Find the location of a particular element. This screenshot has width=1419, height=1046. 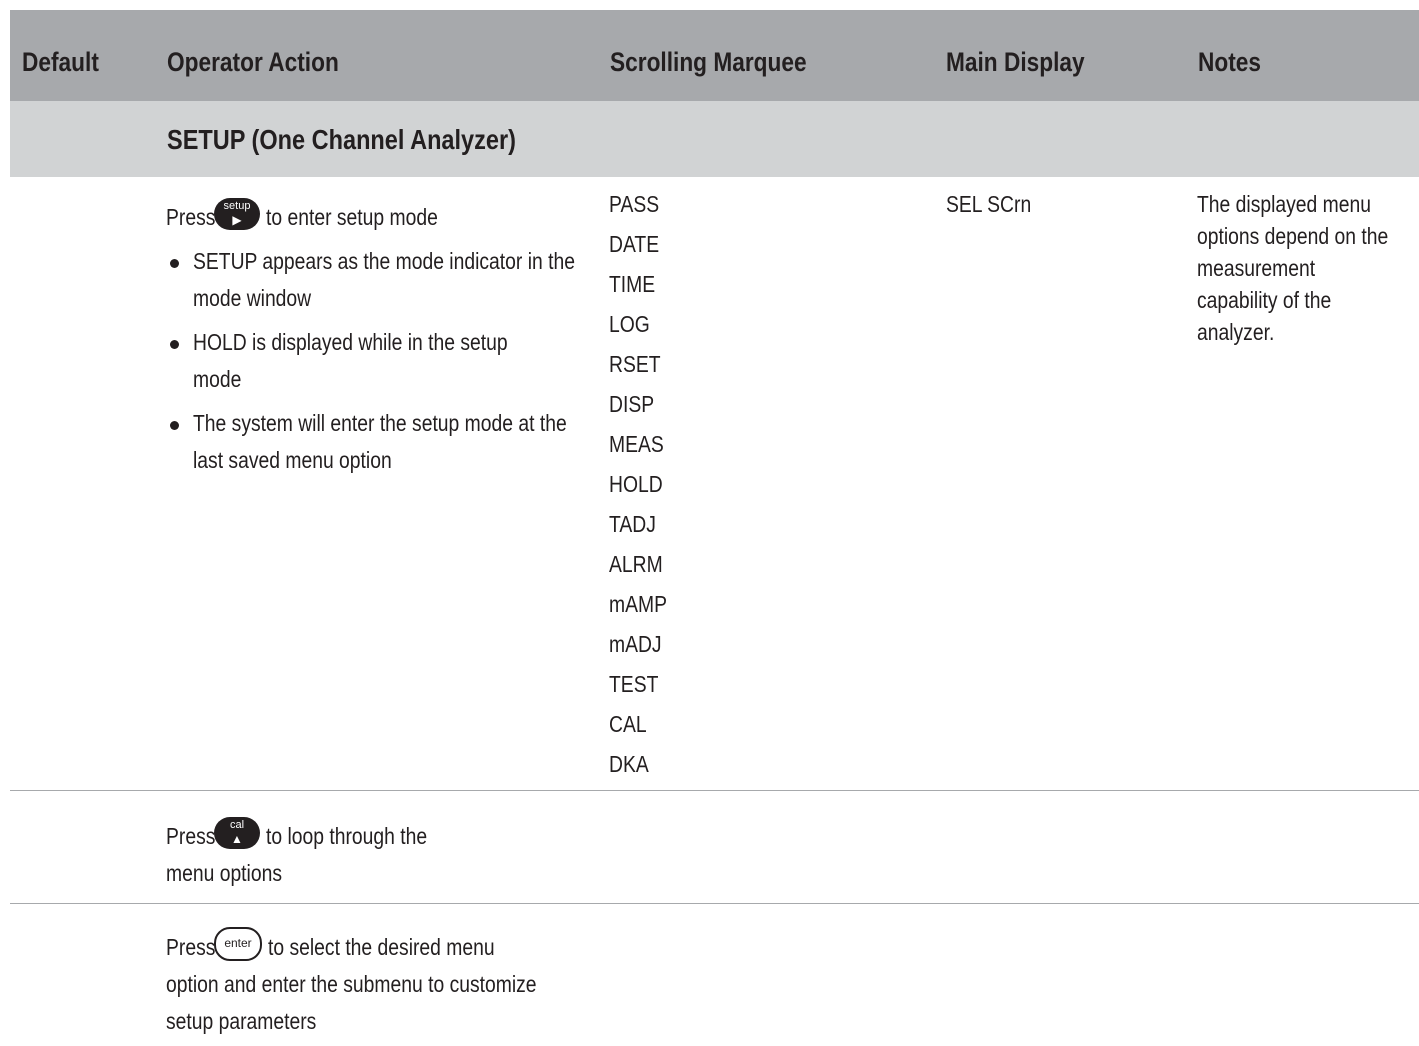

list-item: MEAS is located at coordinates (636, 444).